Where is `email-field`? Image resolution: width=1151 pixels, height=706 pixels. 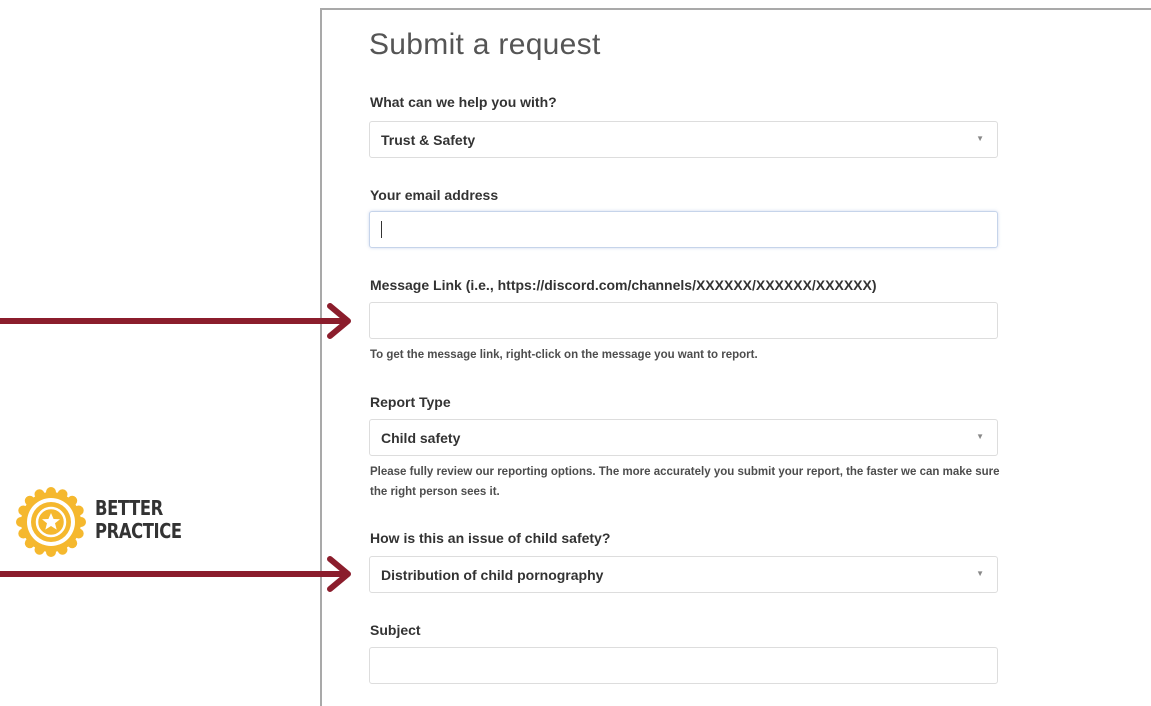
email-field is located at coordinates (683, 229).